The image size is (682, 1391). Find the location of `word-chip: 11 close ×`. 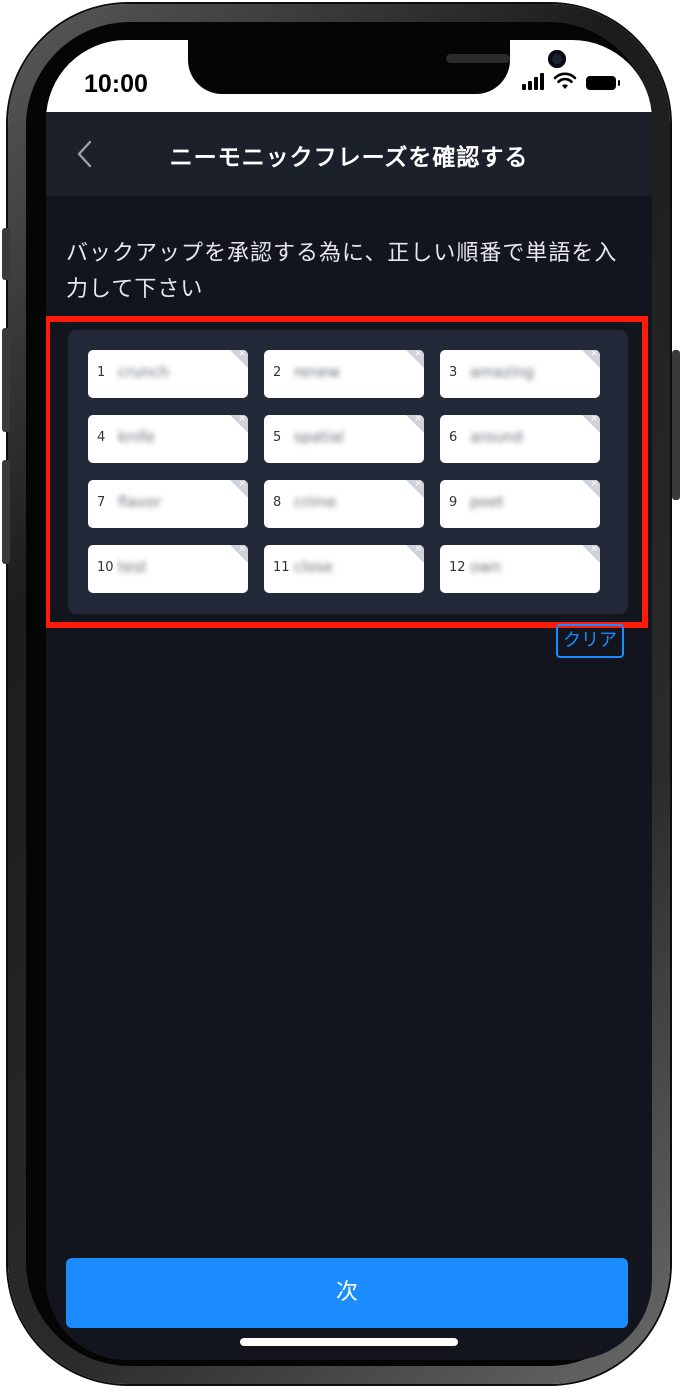

word-chip: 11 close × is located at coordinates (344, 569).